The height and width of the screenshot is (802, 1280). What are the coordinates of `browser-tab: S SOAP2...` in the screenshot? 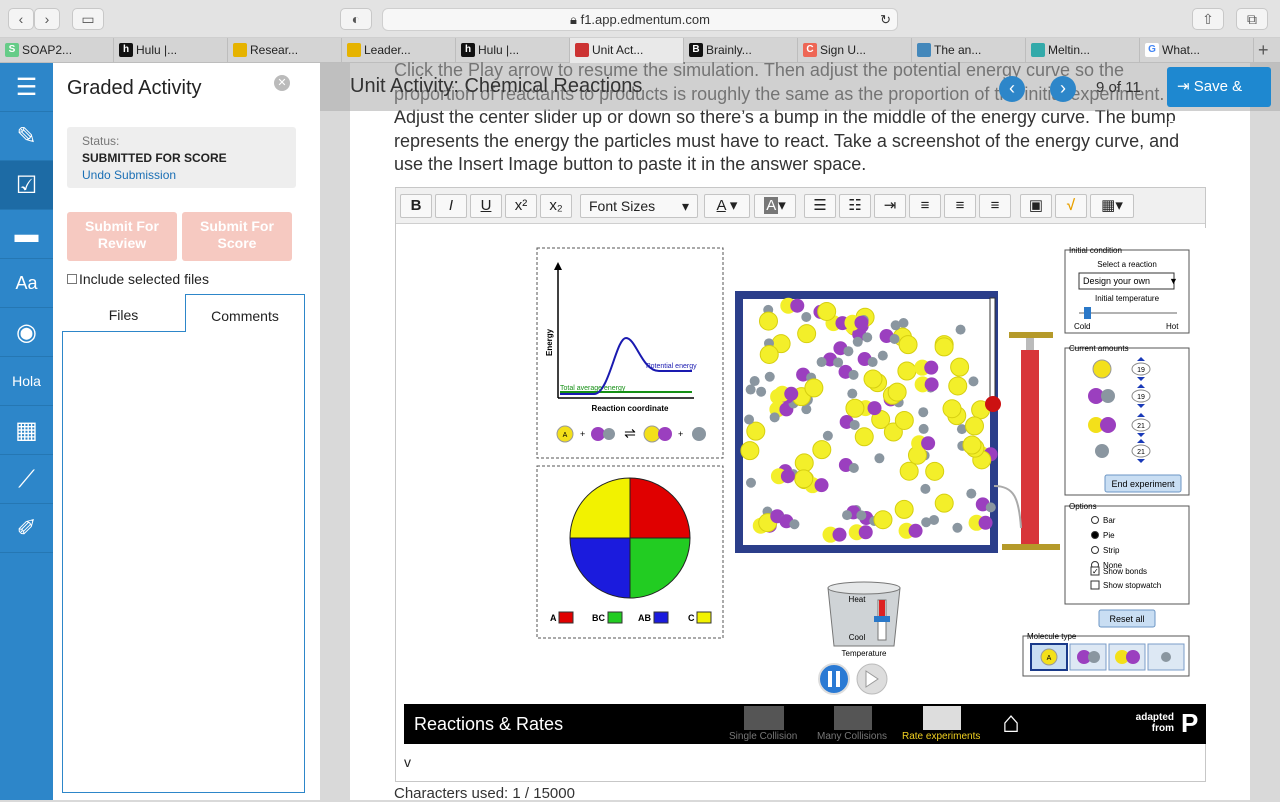 It's located at (57, 50).